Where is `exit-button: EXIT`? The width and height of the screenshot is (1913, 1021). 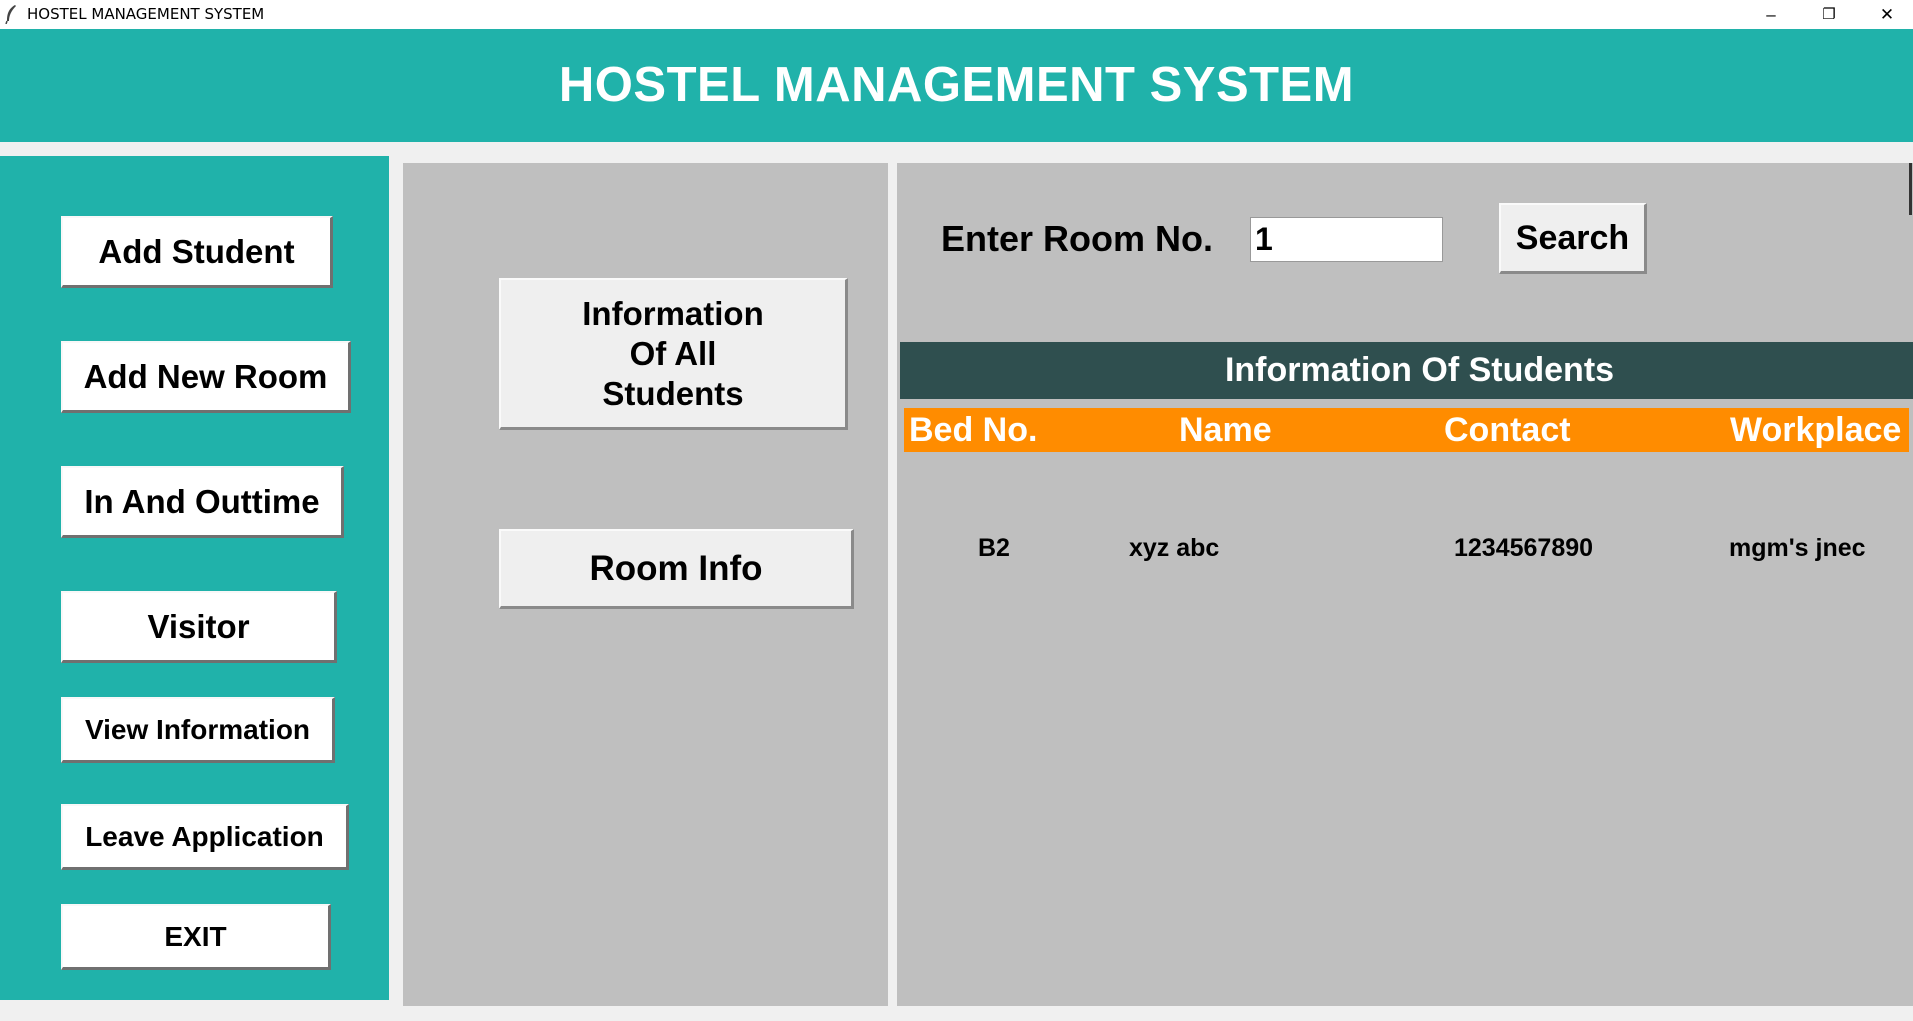
exit-button: EXIT is located at coordinates (196, 937).